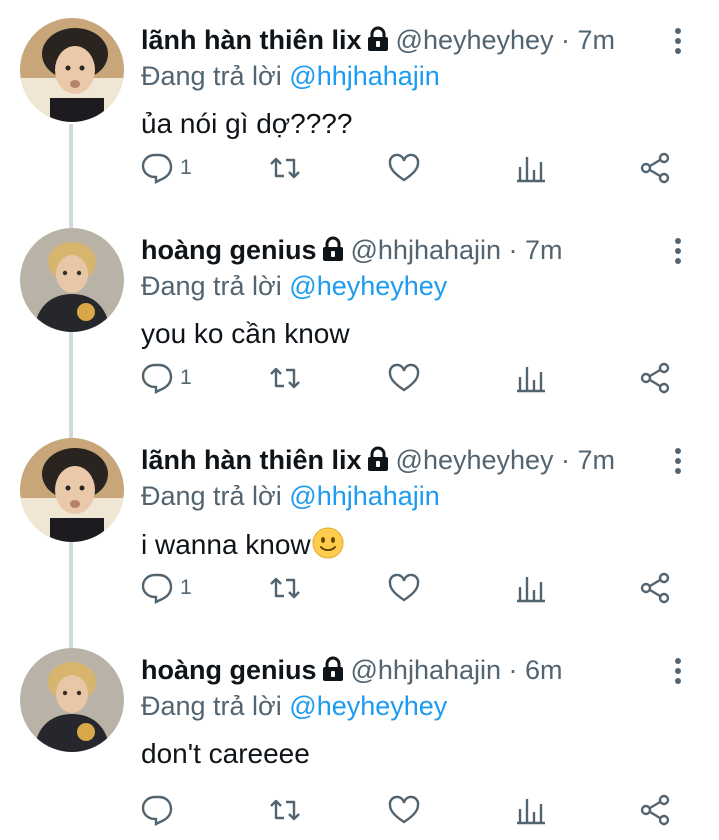 The width and height of the screenshot is (719, 840). What do you see at coordinates (247, 123) in the screenshot?
I see `tweet-text: ủa nói gì dợ????` at bounding box center [247, 123].